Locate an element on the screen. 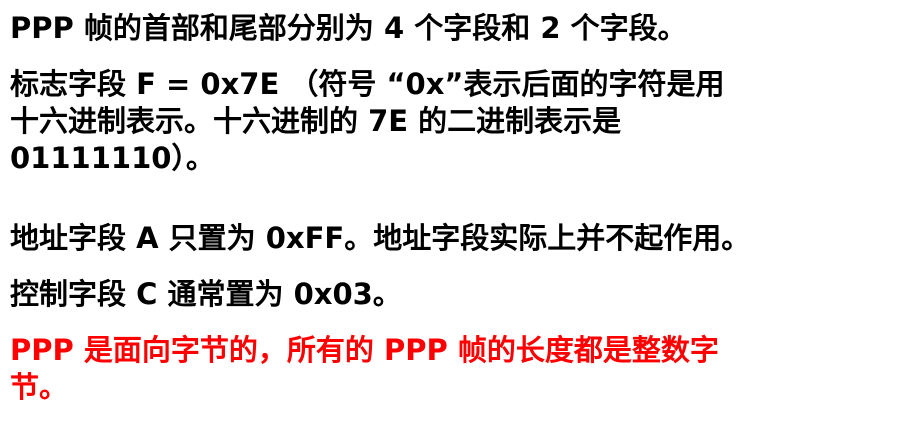  text-line: PPP 是面向字节的，所有的 PPP 帧的长度都是整数字 is located at coordinates (364, 350).